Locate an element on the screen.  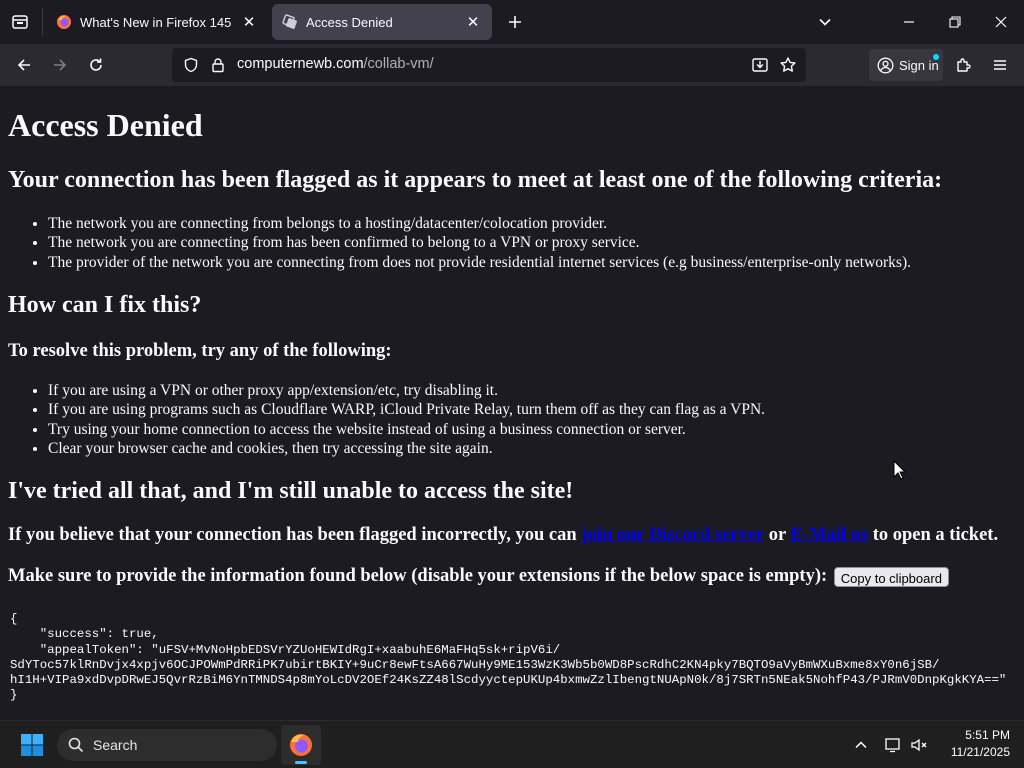
minimize-button is located at coordinates (909, 22).